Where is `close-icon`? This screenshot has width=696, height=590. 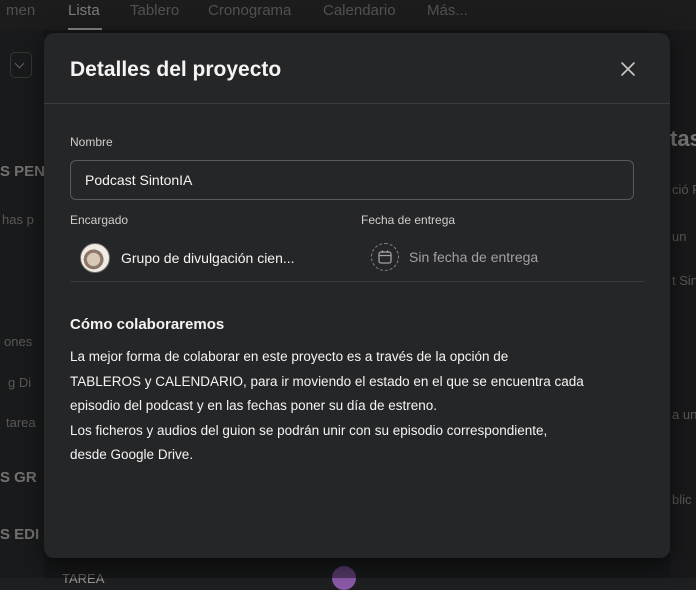
close-icon is located at coordinates (628, 69).